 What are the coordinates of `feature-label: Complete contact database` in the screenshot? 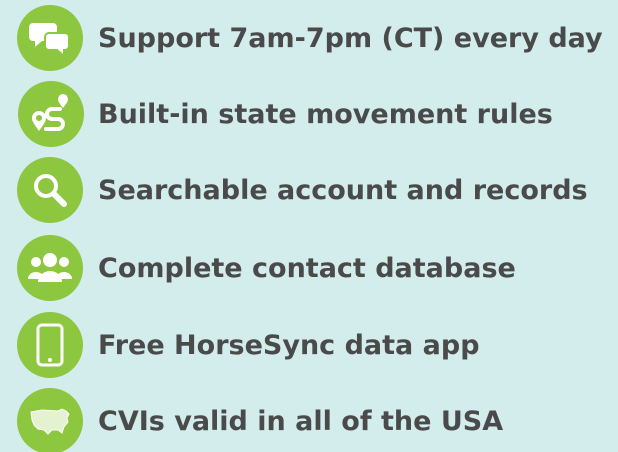 It's located at (307, 268).